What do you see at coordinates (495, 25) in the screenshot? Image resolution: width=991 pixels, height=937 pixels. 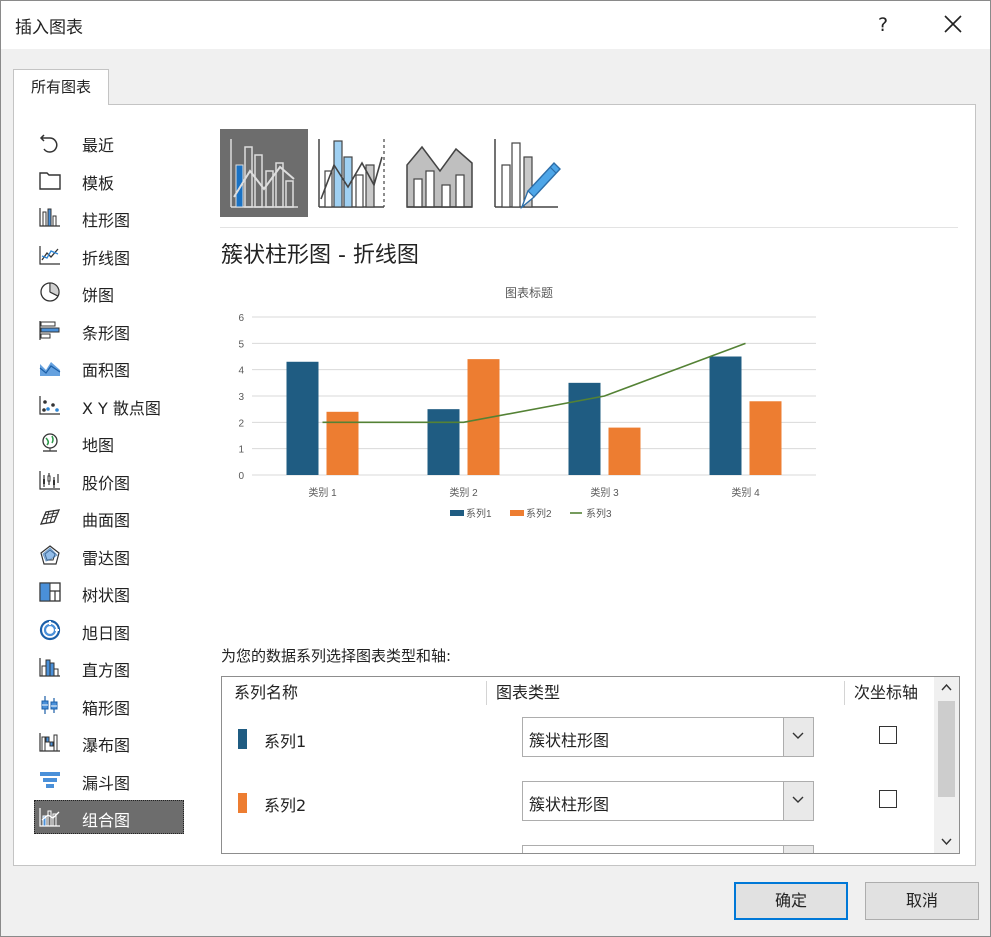 I see `title-bar: 插入图表 ?` at bounding box center [495, 25].